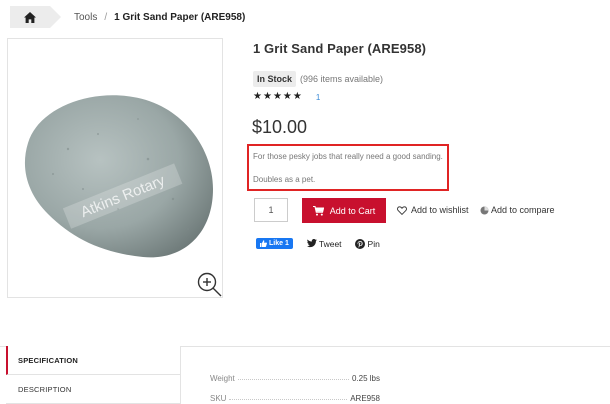 Image resolution: width=610 pixels, height=404 pixels. Describe the element at coordinates (118, 176) in the screenshot. I see `stone-photo: Atkins Rotary` at that location.